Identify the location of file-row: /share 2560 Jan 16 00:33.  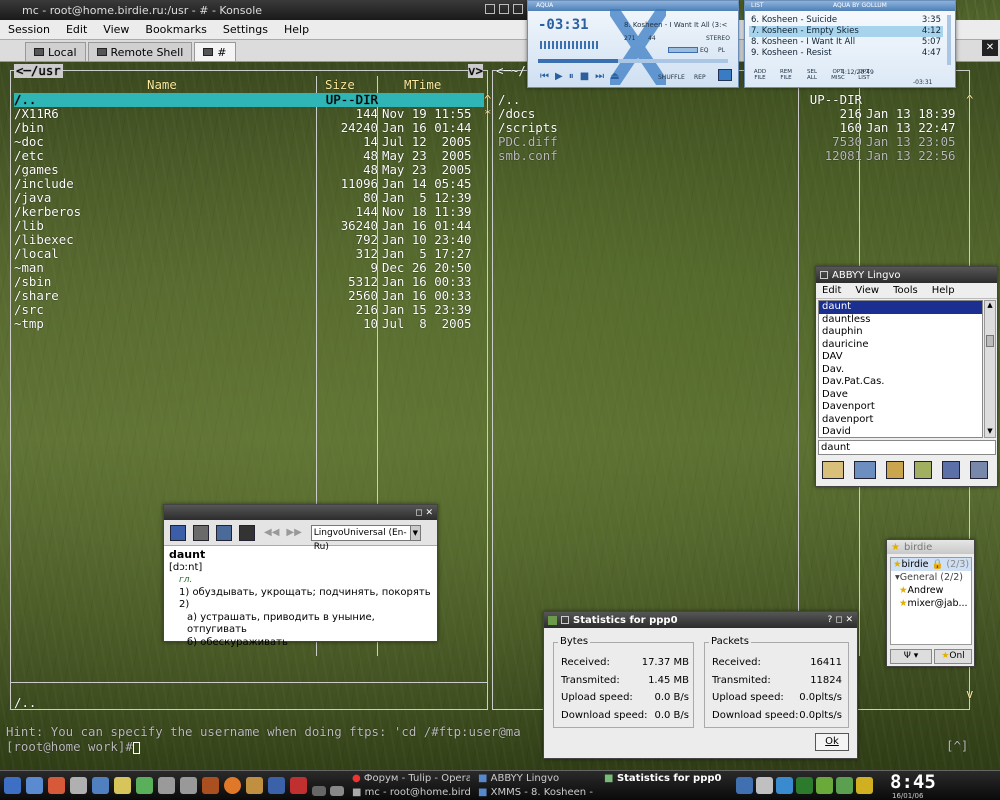
(249, 296).